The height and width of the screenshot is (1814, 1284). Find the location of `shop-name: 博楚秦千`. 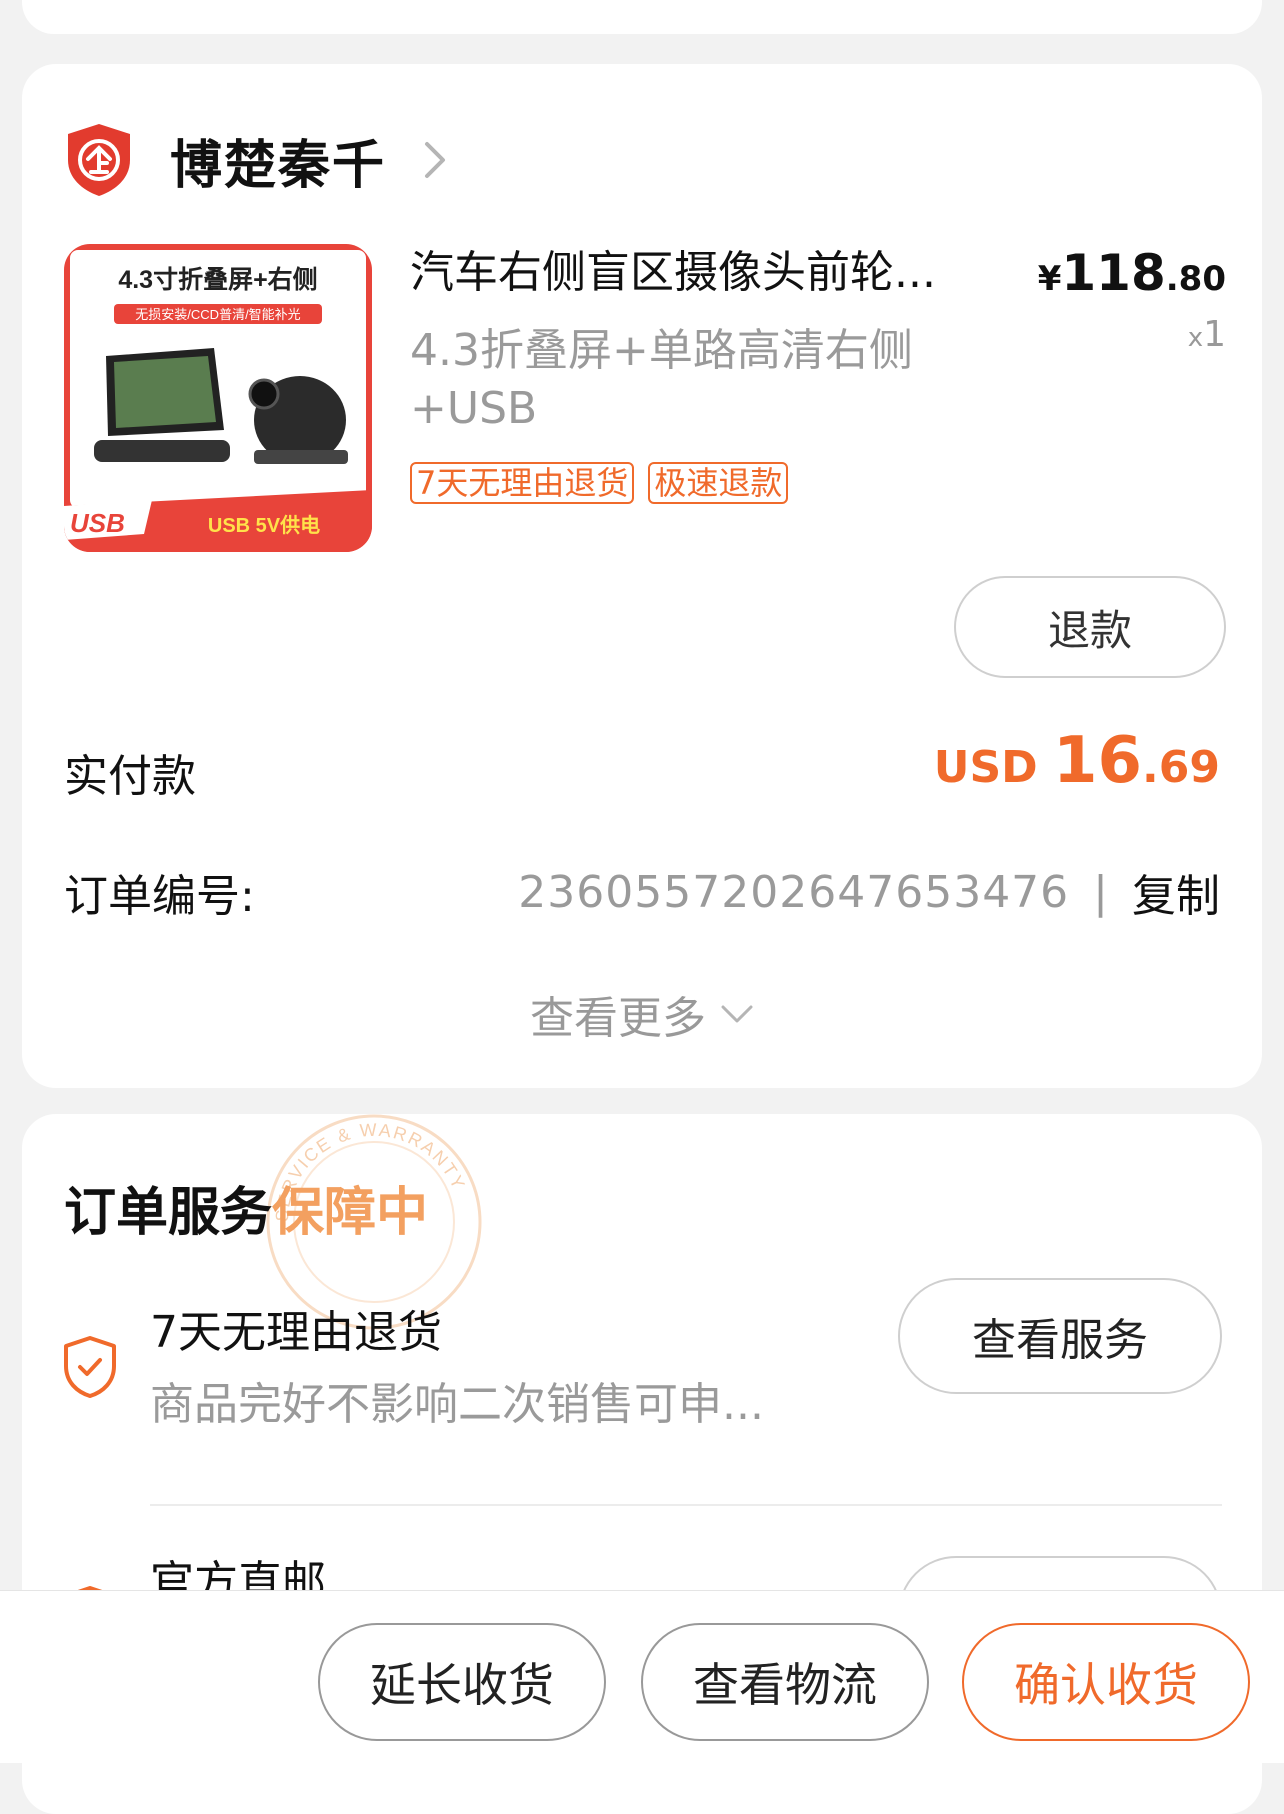

shop-name: 博楚秦千 is located at coordinates (278, 160).